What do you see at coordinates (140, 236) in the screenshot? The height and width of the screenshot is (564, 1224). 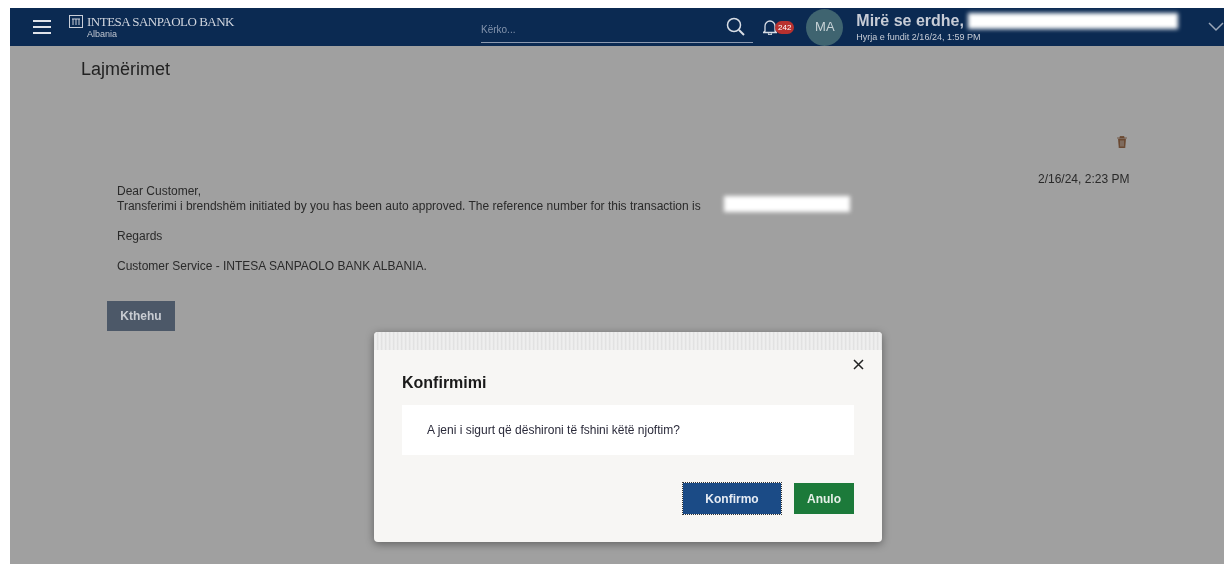 I see `message-line: Regards` at bounding box center [140, 236].